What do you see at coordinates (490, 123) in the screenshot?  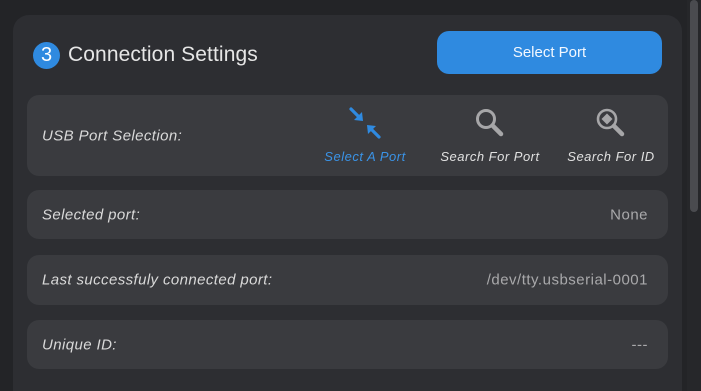 I see `search-icon` at bounding box center [490, 123].